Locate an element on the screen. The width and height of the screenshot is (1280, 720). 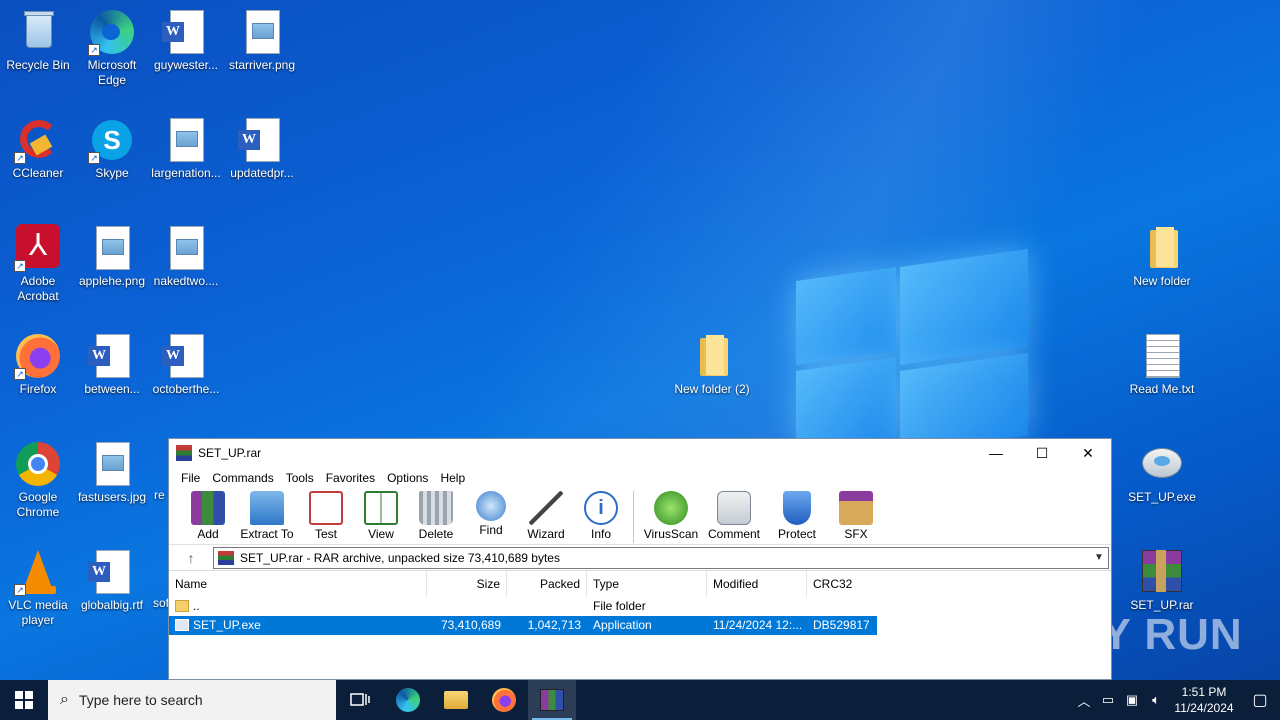
edge-icon: ↗ is located at coordinates (112, 32).